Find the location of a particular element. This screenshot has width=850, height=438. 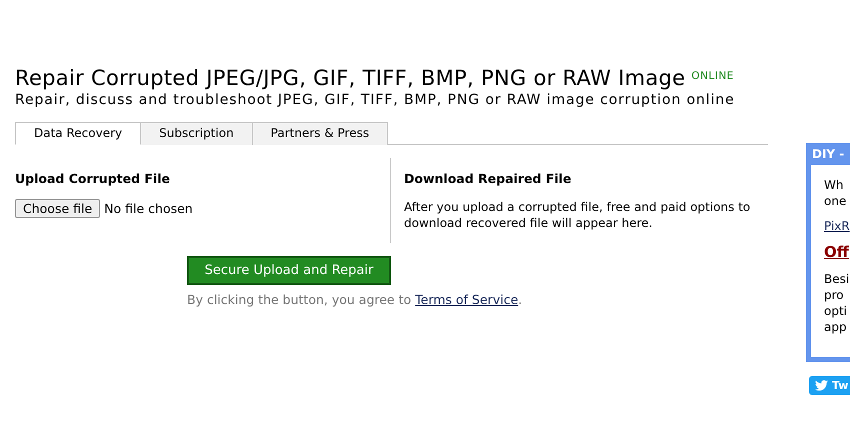

terms-note: By clicking the button, you agree to Terms of Service. is located at coordinates (355, 299).